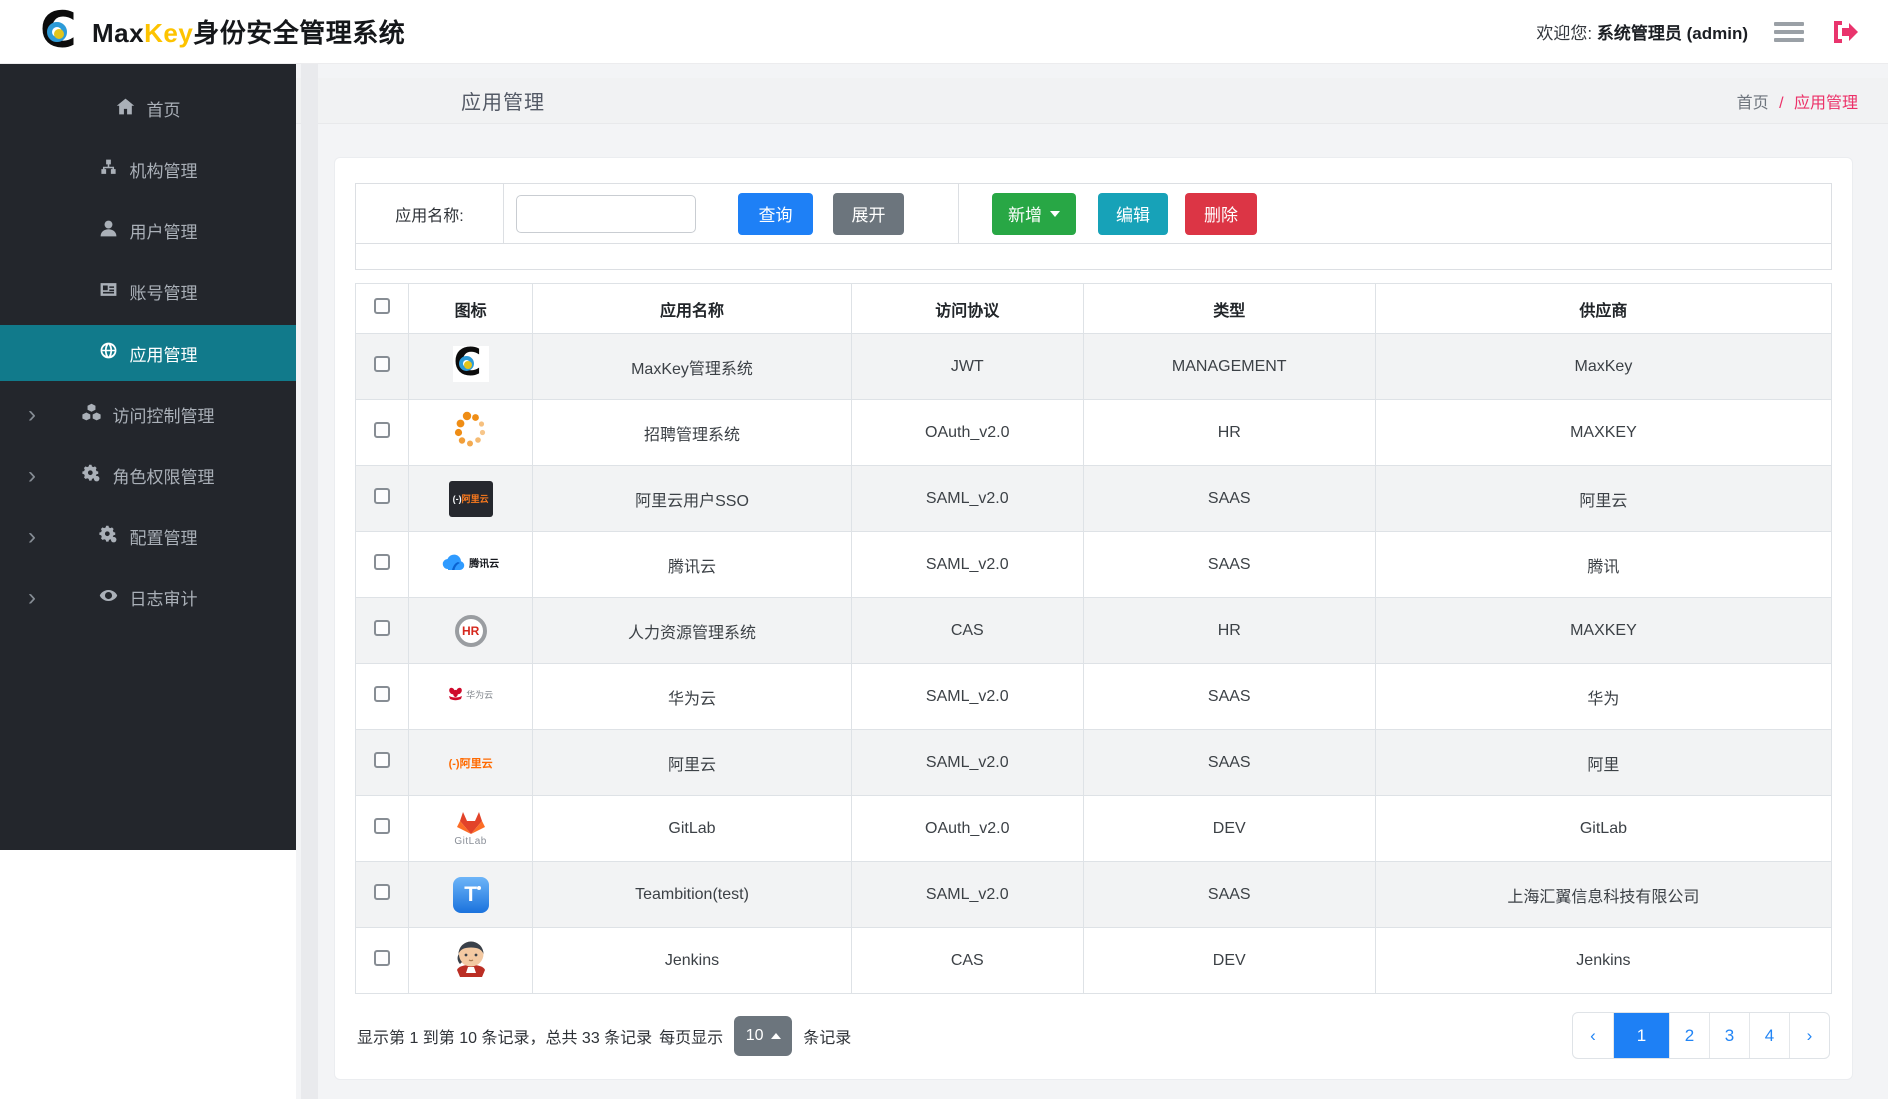  I want to click on table-row: C MaxKey管理系统JWTMANAGEMENTMaxKey, so click(1093, 366).